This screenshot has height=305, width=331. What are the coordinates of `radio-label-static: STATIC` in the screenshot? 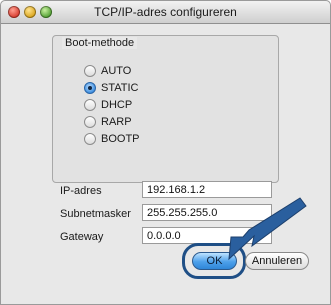 It's located at (120, 88).